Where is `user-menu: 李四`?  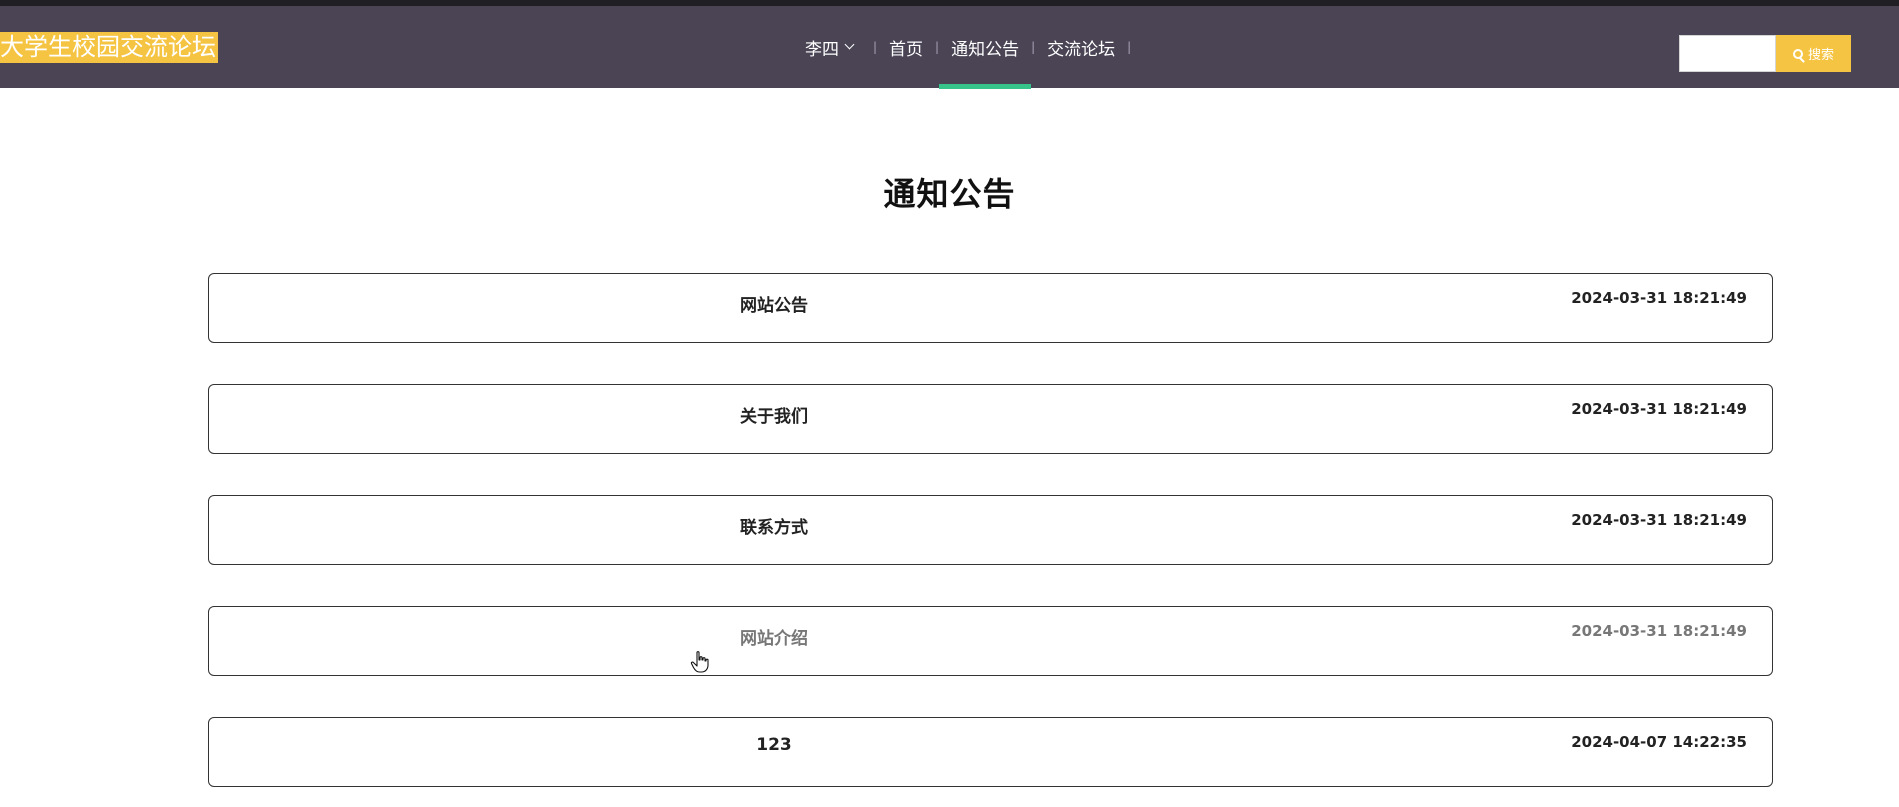 user-menu: 李四 is located at coordinates (830, 47).